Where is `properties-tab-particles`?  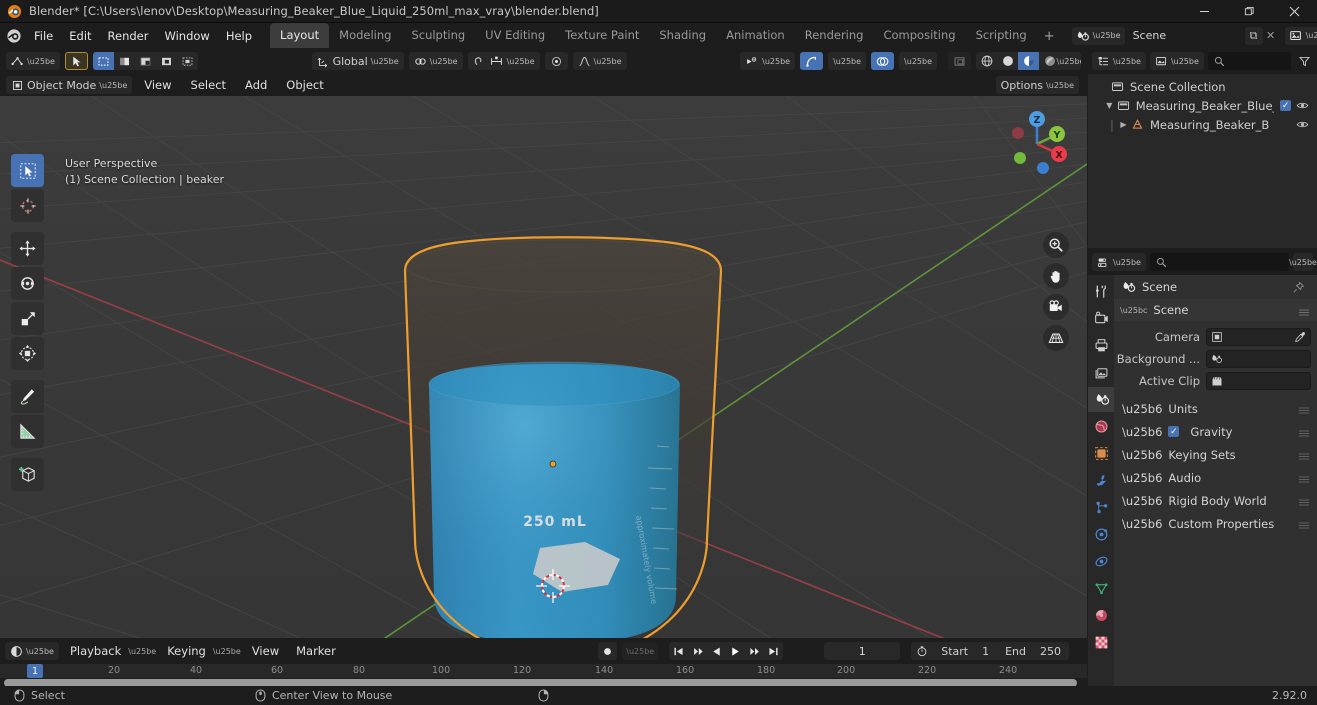 properties-tab-particles is located at coordinates (1101, 507).